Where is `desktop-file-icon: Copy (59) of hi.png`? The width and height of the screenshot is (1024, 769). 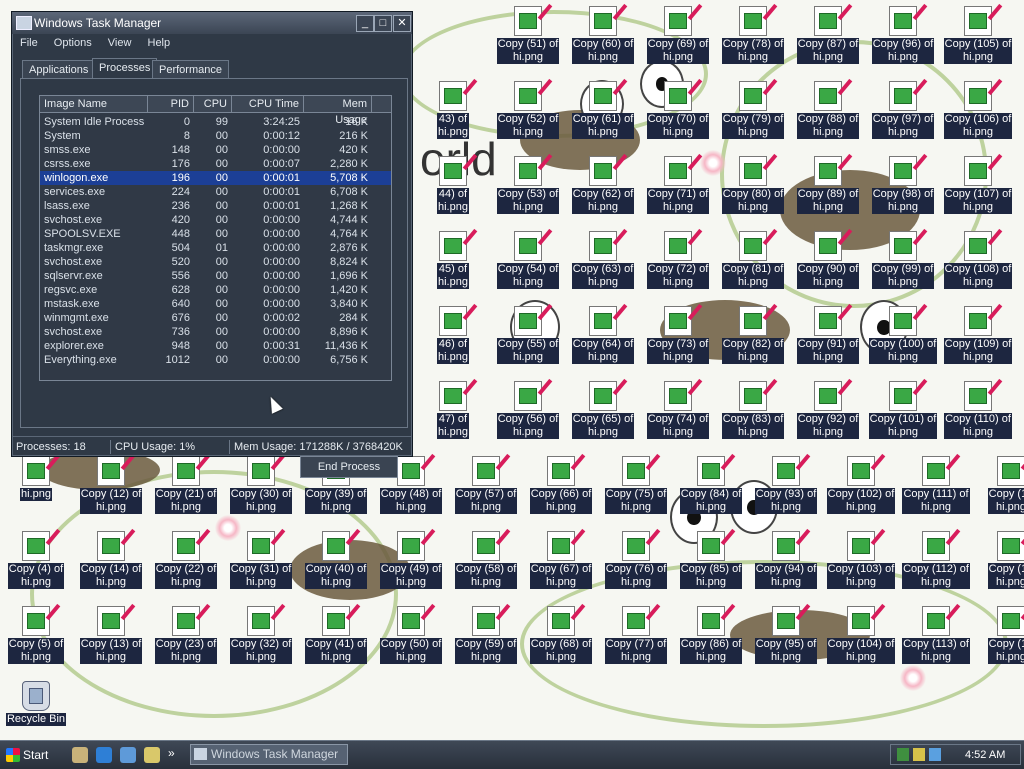
desktop-file-icon: Copy (59) of hi.png is located at coordinates (486, 639).